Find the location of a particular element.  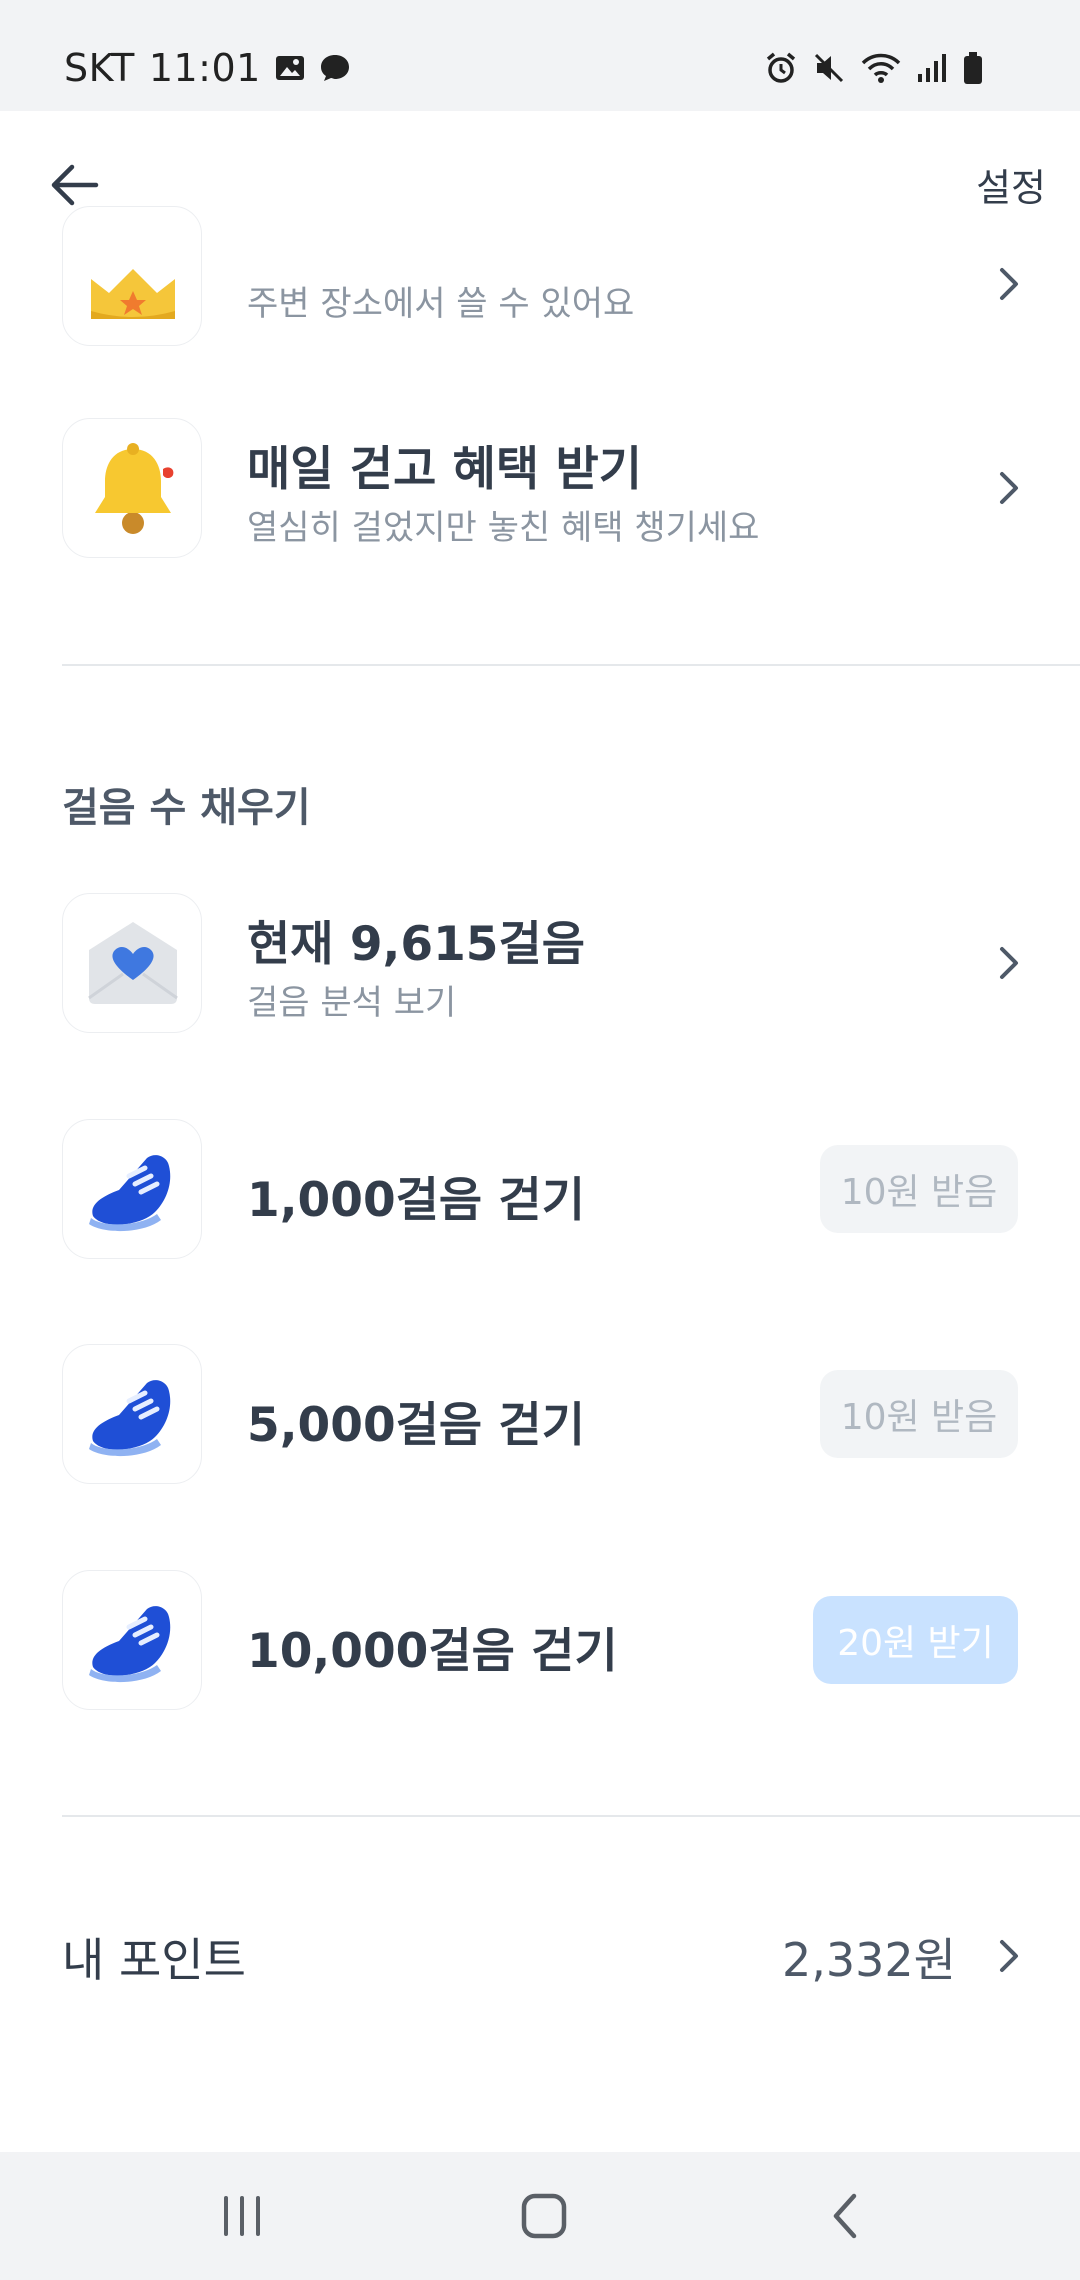

arrow-left-icon is located at coordinates (74, 185).